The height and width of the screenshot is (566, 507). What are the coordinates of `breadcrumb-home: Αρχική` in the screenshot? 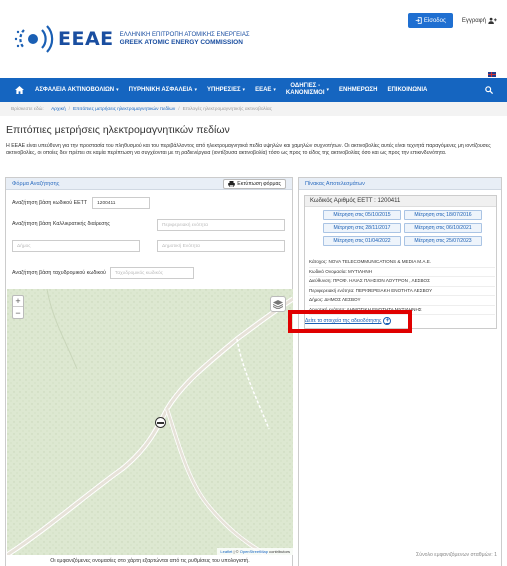 It's located at (58, 109).